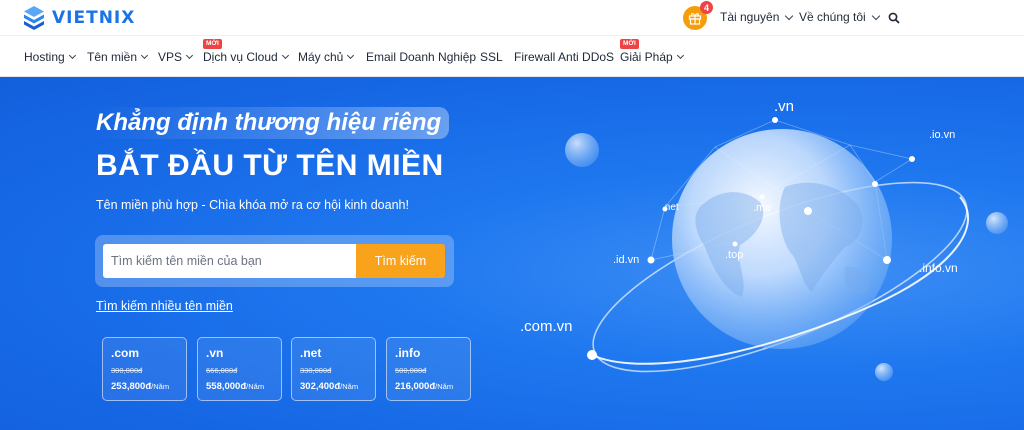 The height and width of the screenshot is (430, 1024). I want to click on price-new: 253,800đ/Năm, so click(140, 386).